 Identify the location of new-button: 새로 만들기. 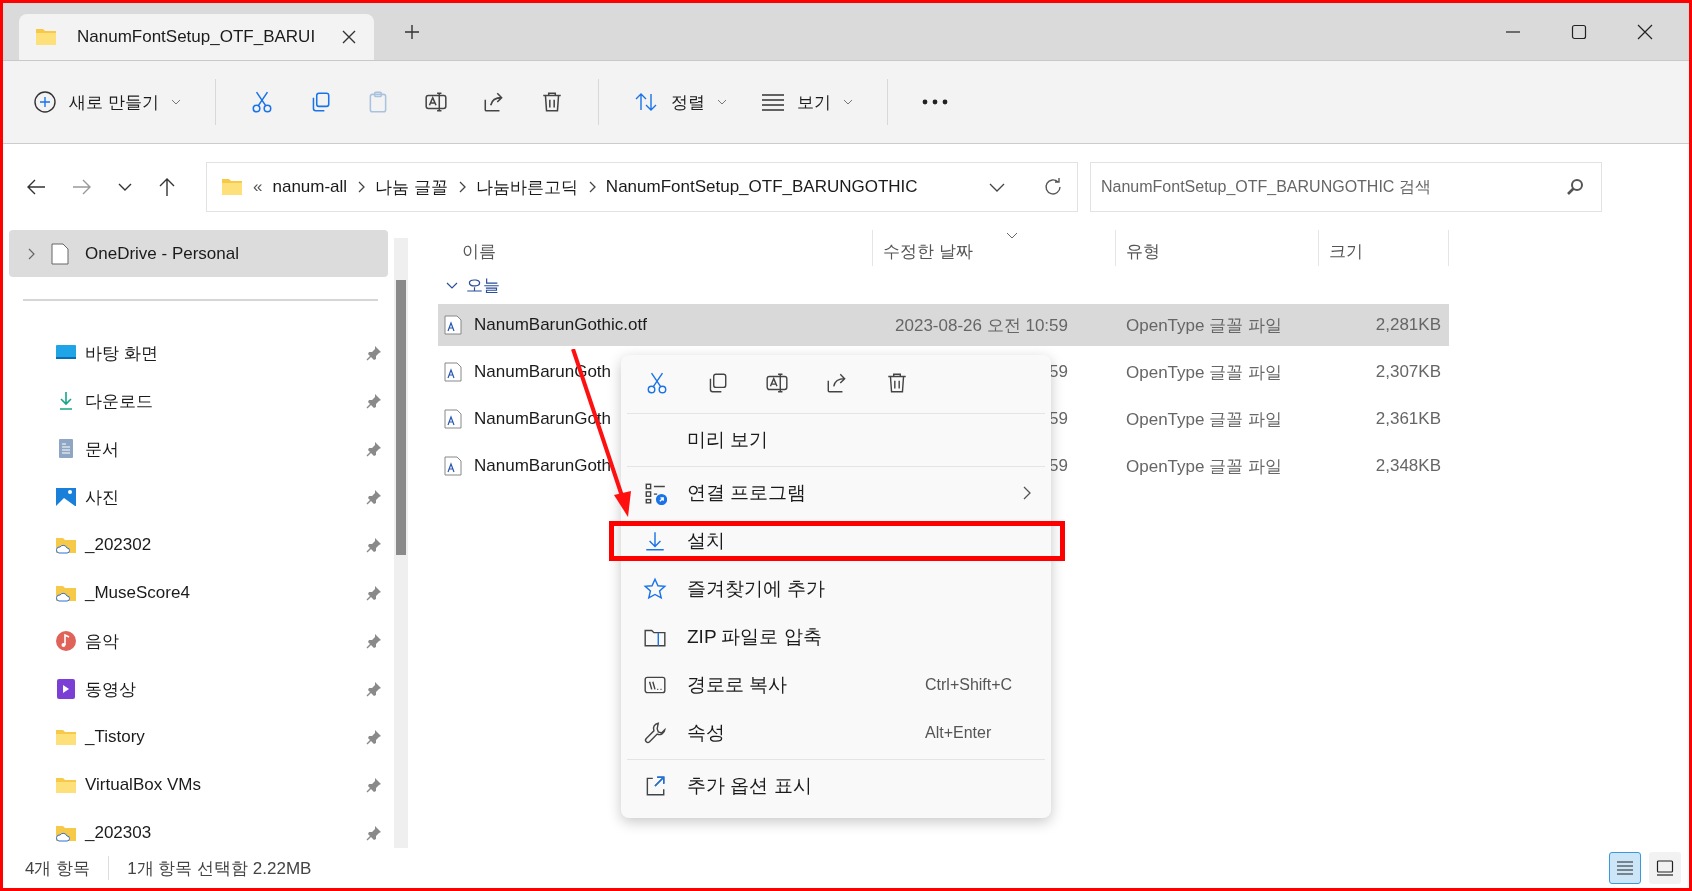
(107, 102).